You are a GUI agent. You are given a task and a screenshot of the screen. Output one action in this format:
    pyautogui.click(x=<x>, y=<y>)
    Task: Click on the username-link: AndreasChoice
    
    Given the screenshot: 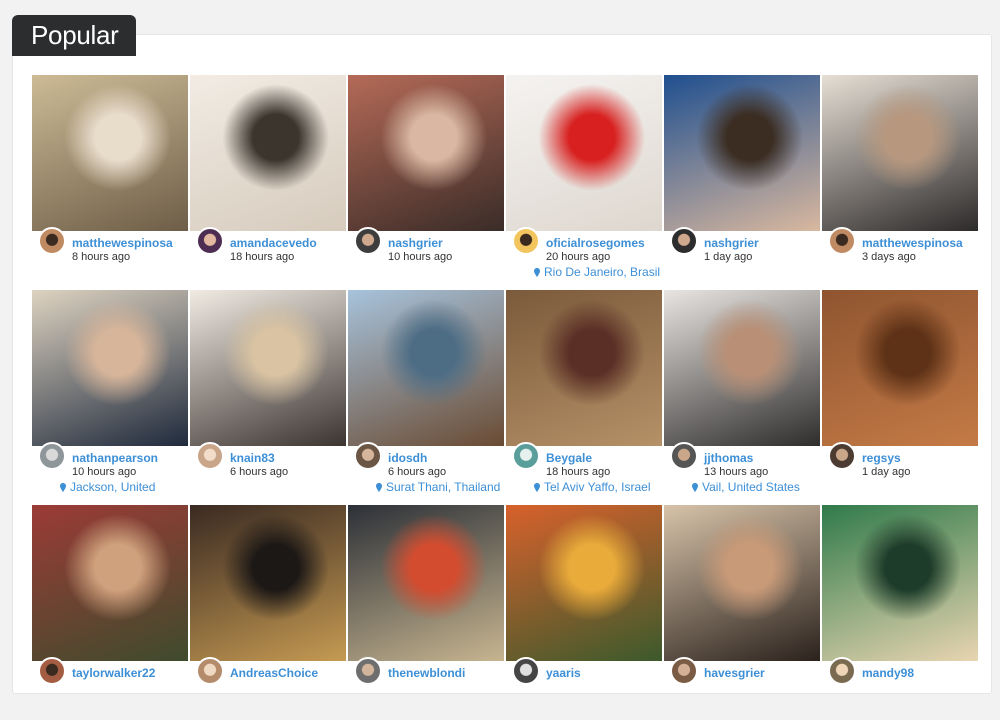 What is the action you would take?
    pyautogui.click(x=274, y=673)
    